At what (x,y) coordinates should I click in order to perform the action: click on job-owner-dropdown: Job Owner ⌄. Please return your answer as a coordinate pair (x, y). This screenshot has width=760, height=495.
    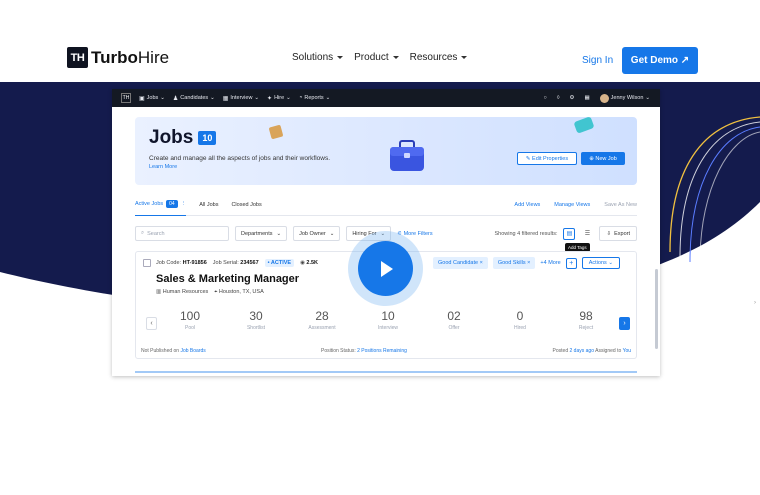
    Looking at the image, I should click on (317, 233).